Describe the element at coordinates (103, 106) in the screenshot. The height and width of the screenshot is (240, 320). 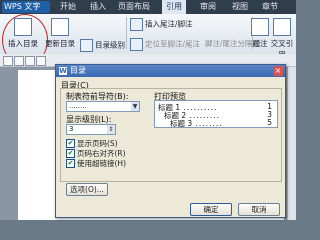
I see `leader-select: ........ ▼` at that location.